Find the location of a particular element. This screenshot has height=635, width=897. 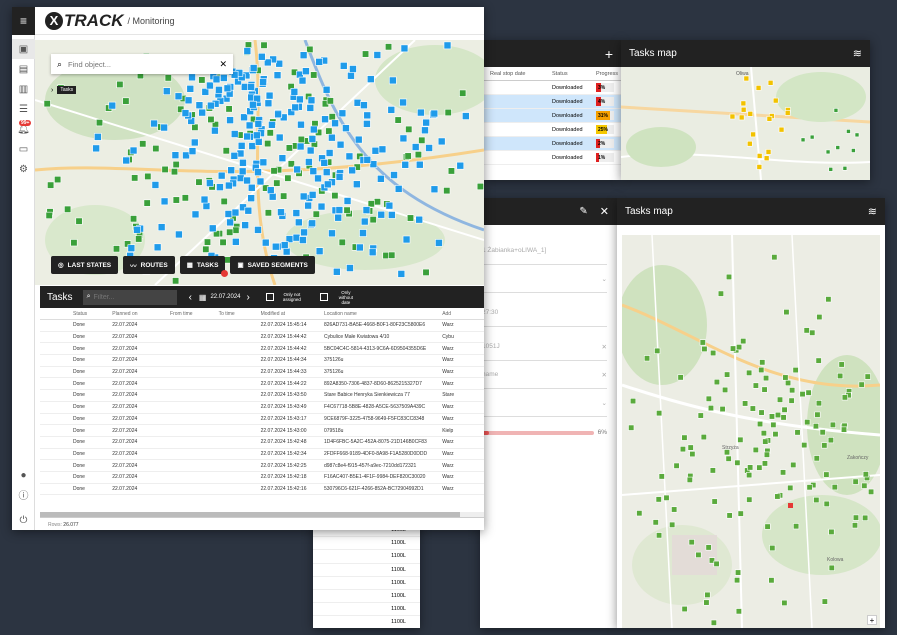

search-input is located at coordinates (144, 64).